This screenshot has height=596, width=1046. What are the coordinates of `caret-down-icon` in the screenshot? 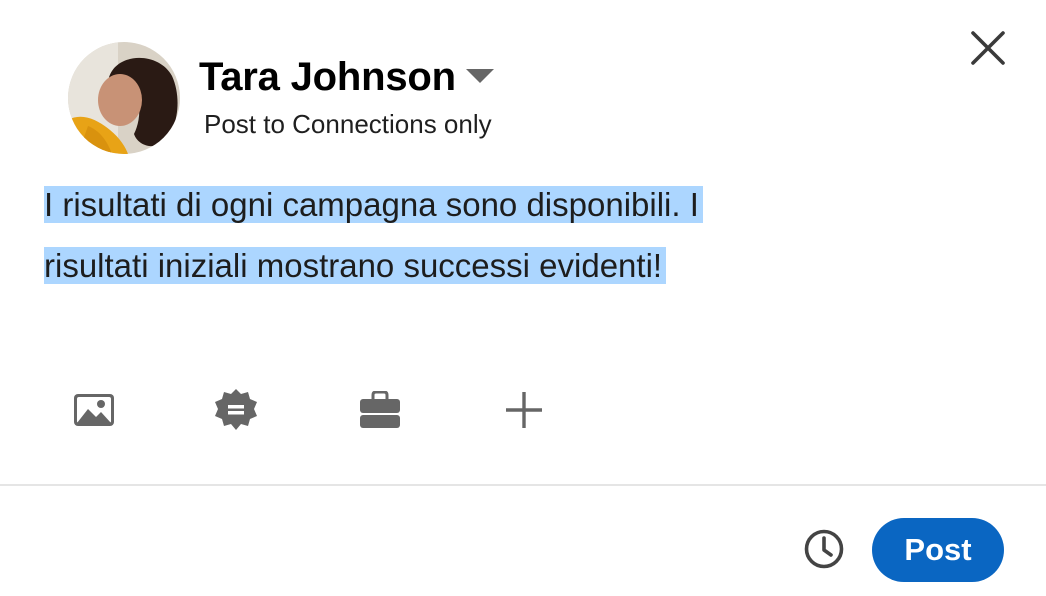 It's located at (479, 79).